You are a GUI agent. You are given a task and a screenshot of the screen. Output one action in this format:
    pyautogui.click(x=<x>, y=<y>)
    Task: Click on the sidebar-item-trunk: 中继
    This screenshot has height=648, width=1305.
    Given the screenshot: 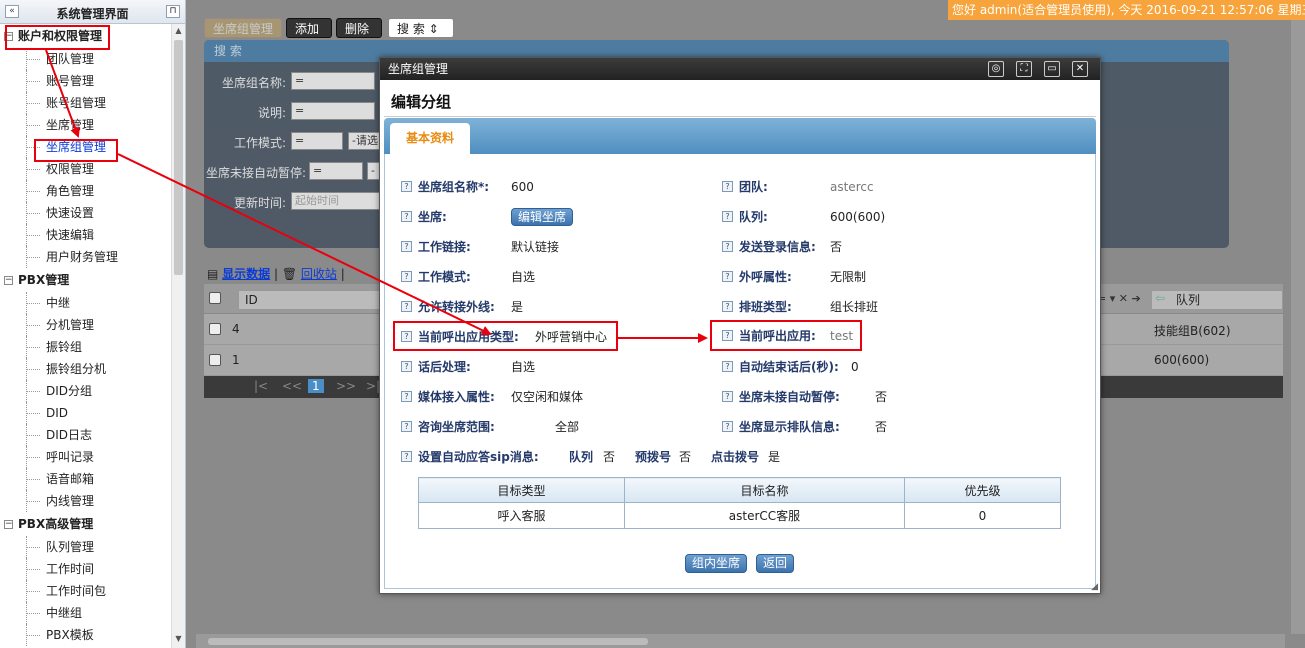 What is the action you would take?
    pyautogui.click(x=86, y=303)
    